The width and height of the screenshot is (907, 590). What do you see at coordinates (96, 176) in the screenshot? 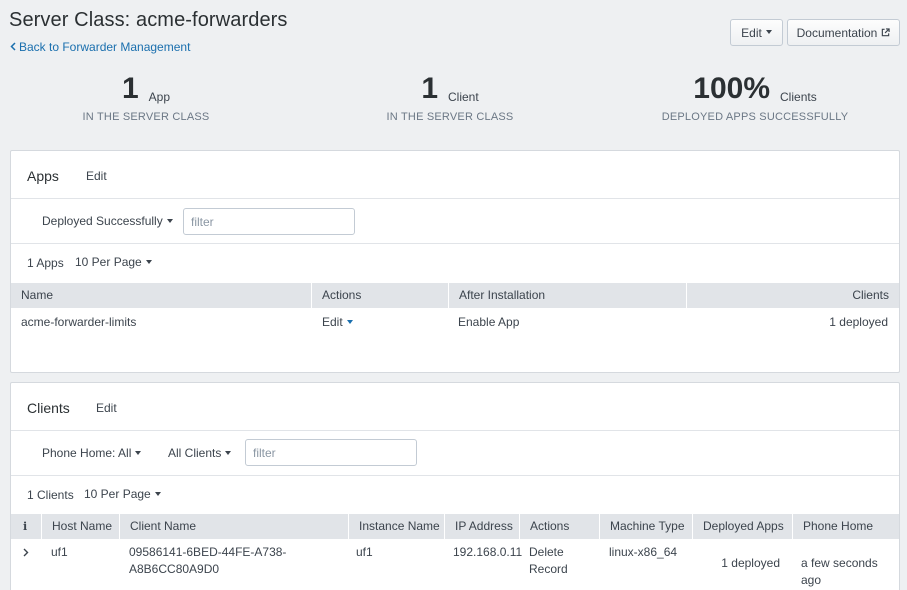
I see `apps-edit-link: Edit` at bounding box center [96, 176].